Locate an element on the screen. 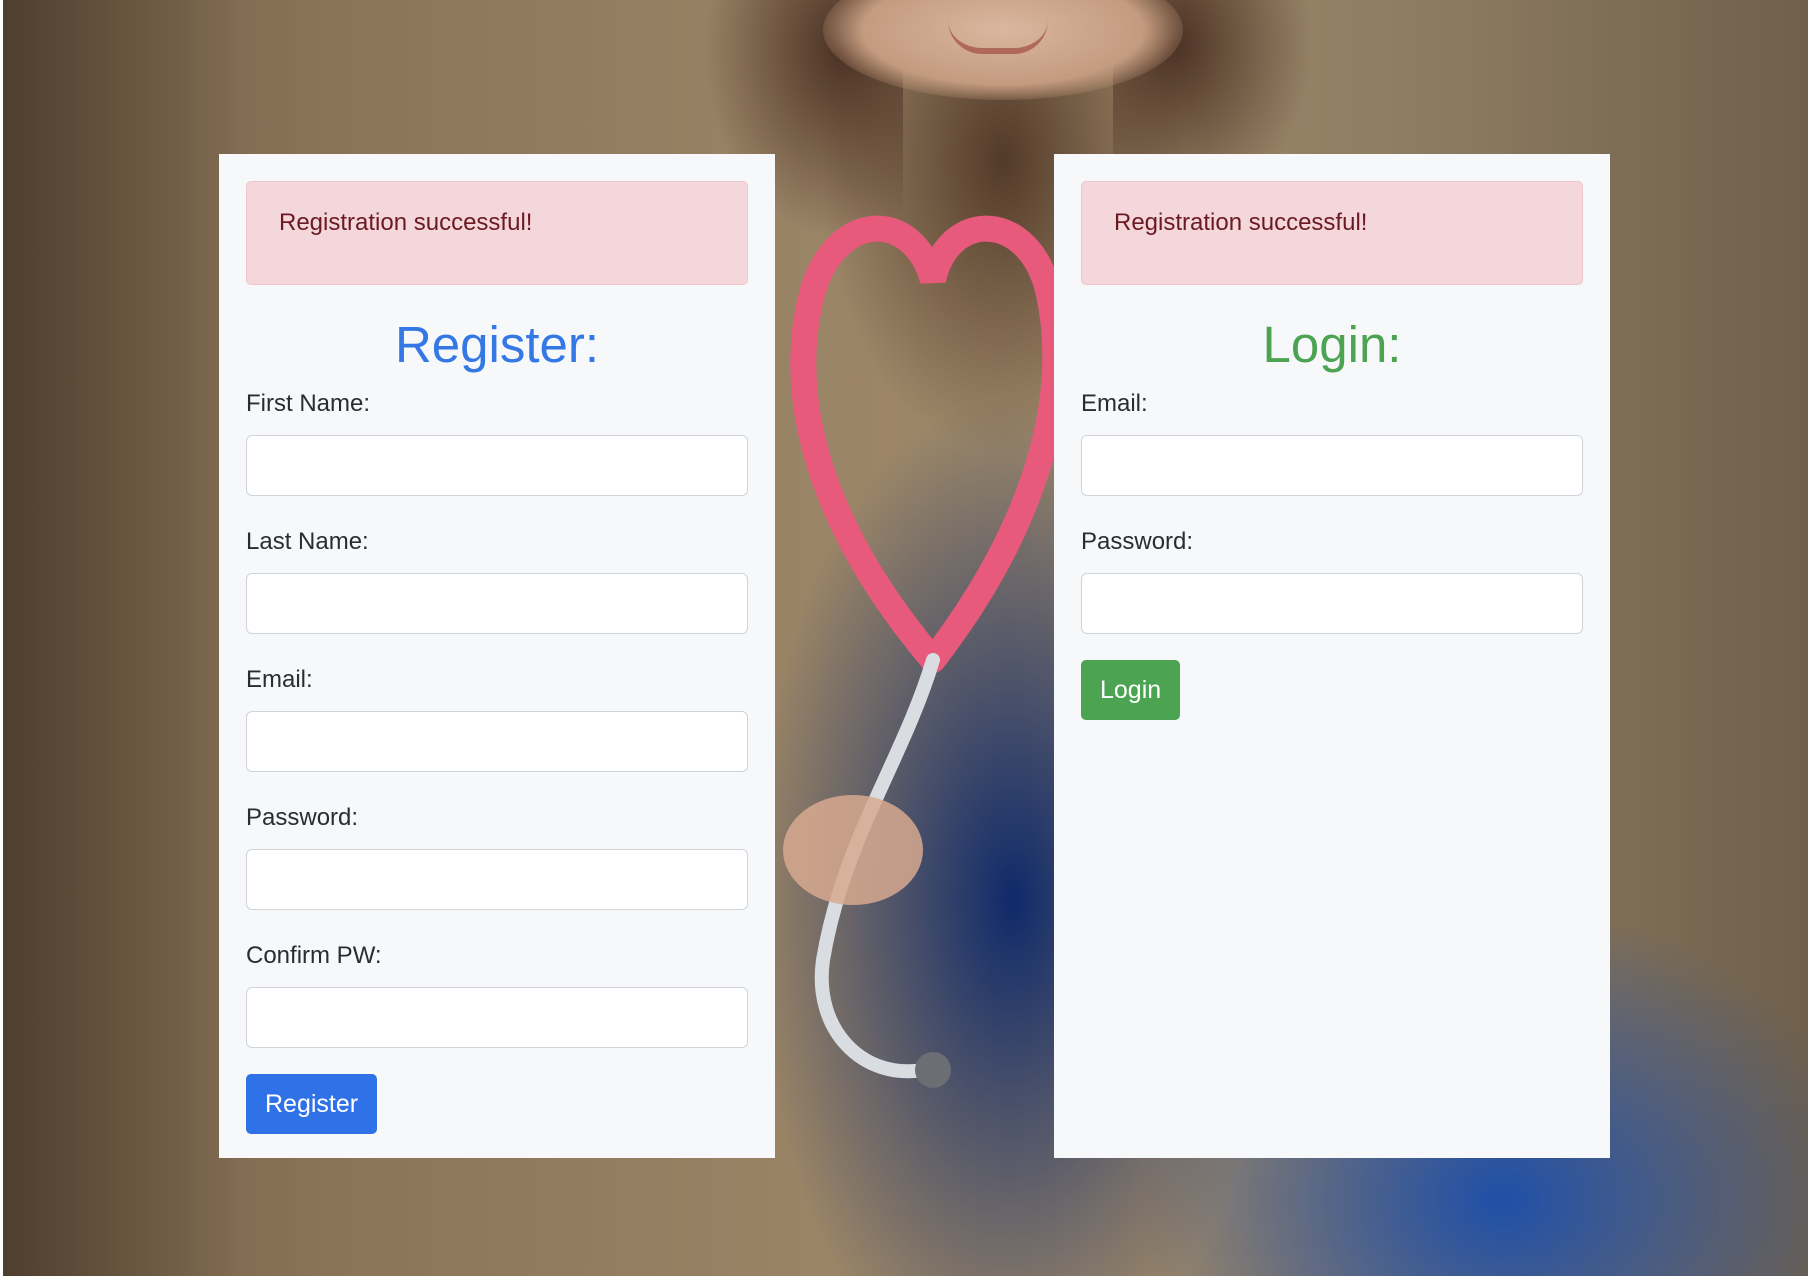 The height and width of the screenshot is (1276, 1808). register-email-input is located at coordinates (497, 741).